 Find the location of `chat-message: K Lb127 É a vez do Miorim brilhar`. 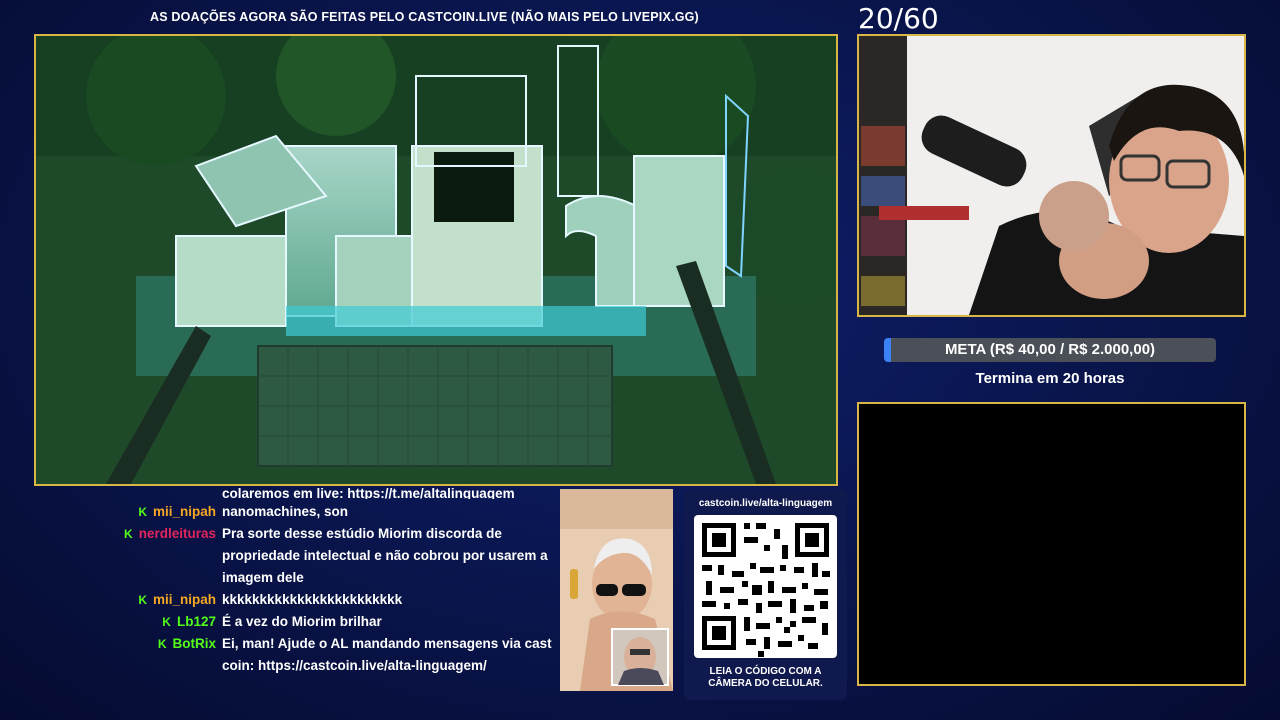

chat-message: K Lb127 É a vez do Miorim brilhar is located at coordinates (326, 622).